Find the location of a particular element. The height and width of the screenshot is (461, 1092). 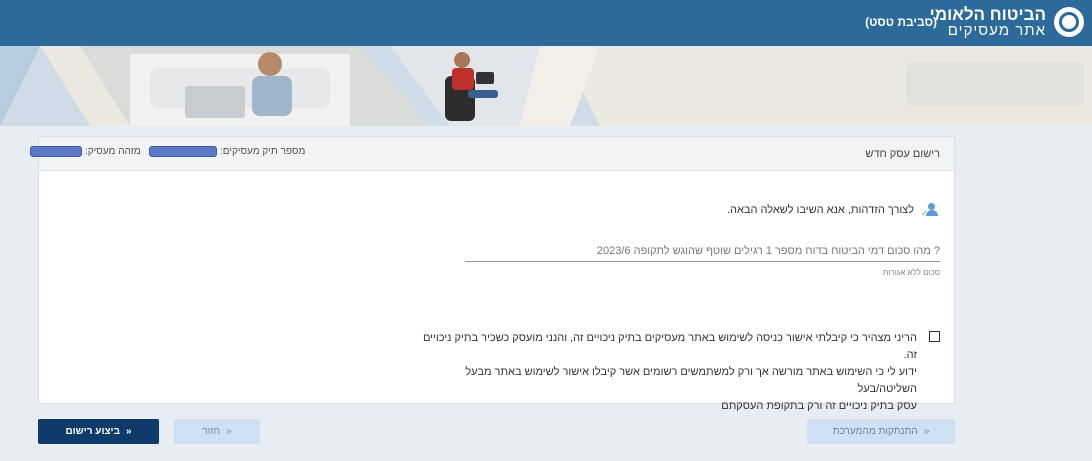

logout-label: התנתקות מהמערכת is located at coordinates (875, 431).